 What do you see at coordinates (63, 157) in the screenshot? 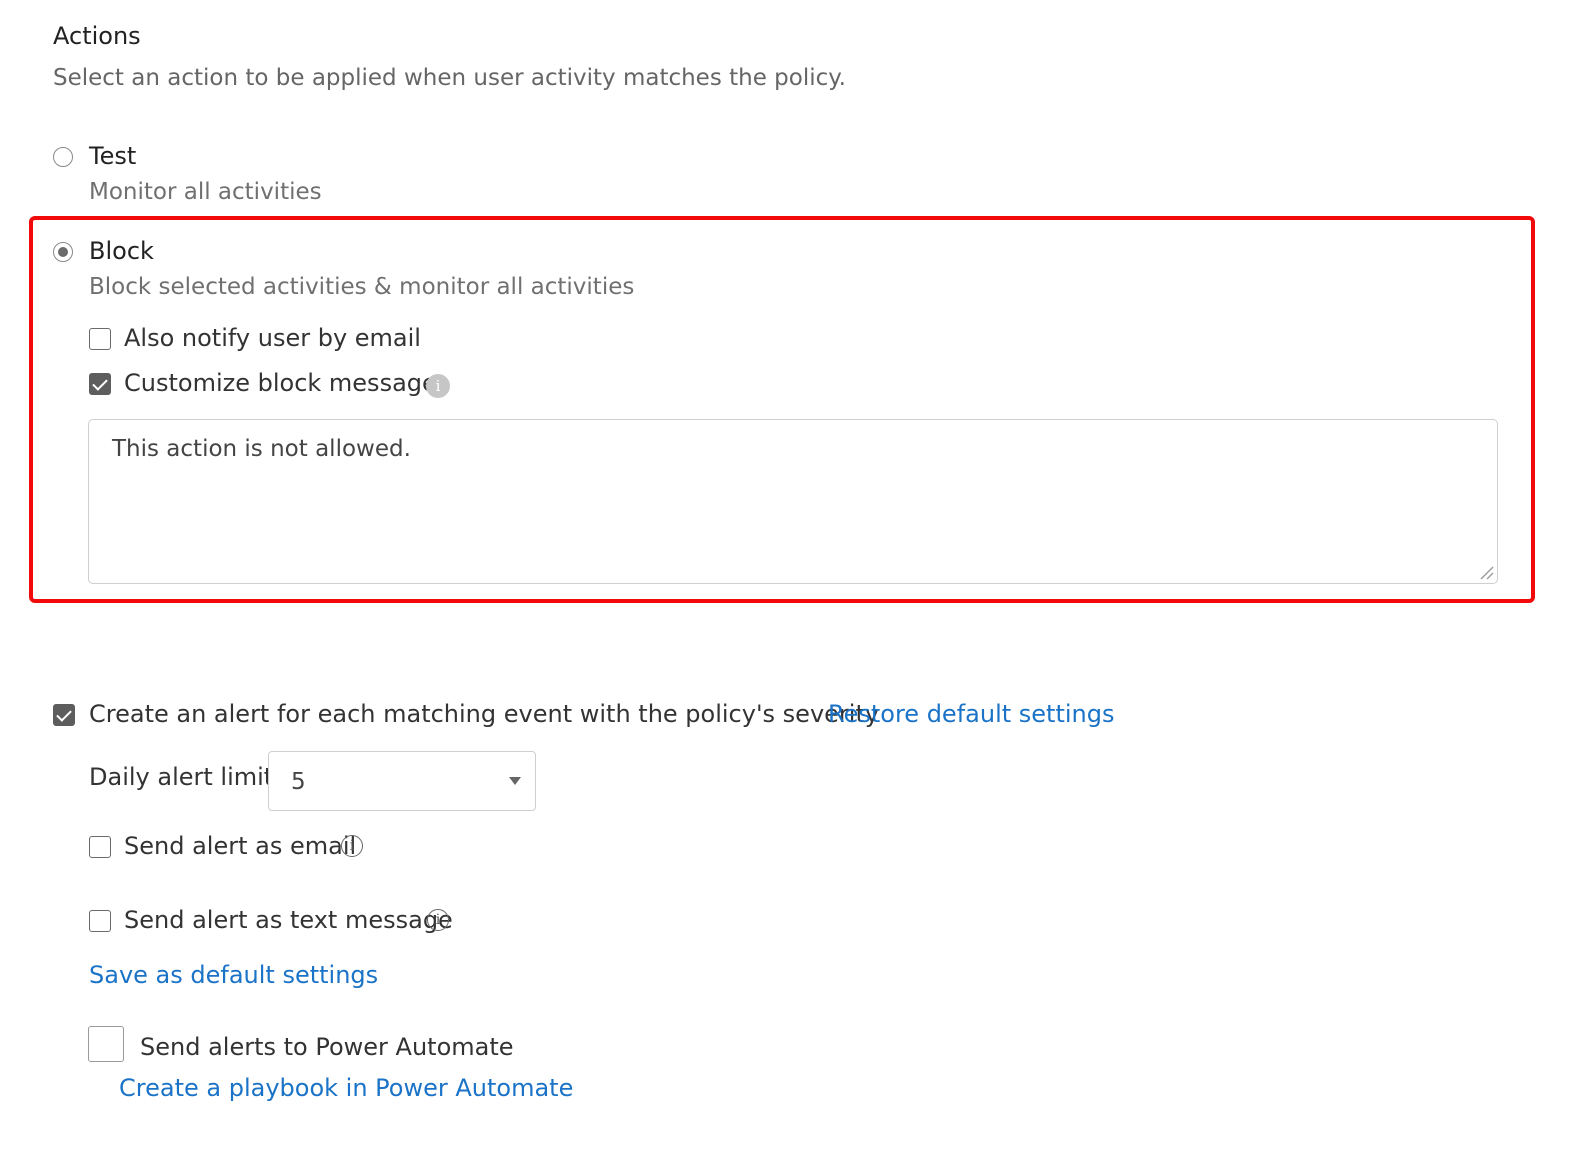
I see `test-radio` at bounding box center [63, 157].